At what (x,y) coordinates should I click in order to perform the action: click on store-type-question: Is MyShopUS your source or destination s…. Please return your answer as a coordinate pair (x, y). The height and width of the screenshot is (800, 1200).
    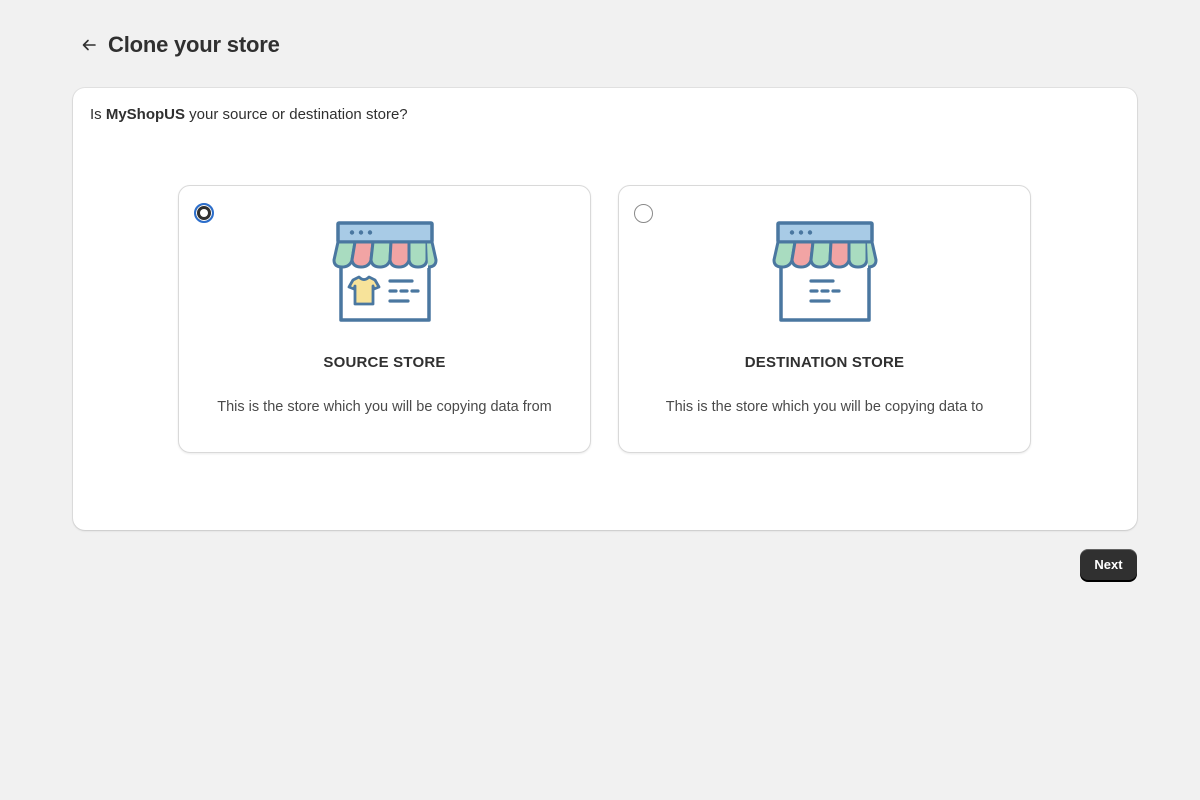
    Looking at the image, I should click on (249, 114).